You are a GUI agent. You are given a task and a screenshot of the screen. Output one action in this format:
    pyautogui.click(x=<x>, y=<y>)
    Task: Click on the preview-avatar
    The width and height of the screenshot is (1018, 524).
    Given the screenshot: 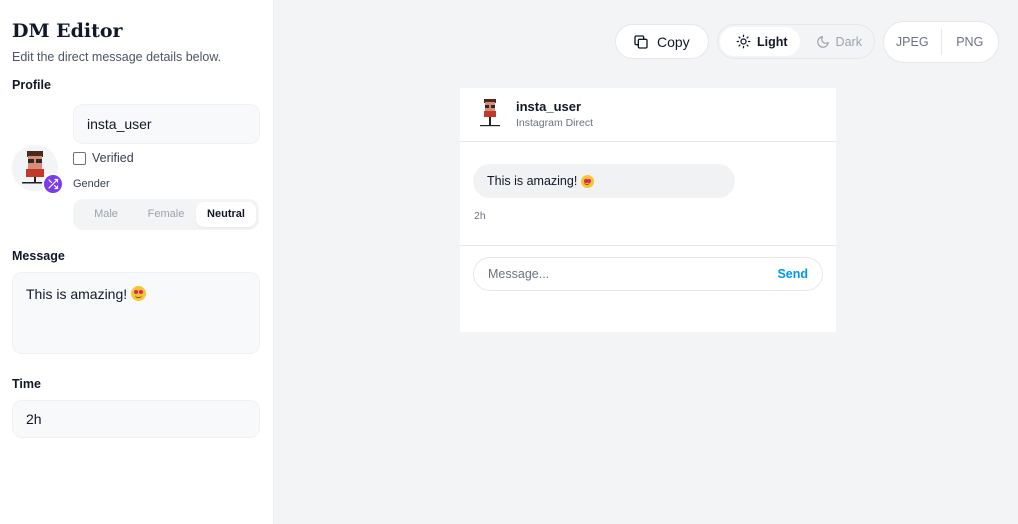 What is the action you would take?
    pyautogui.click(x=490, y=113)
    